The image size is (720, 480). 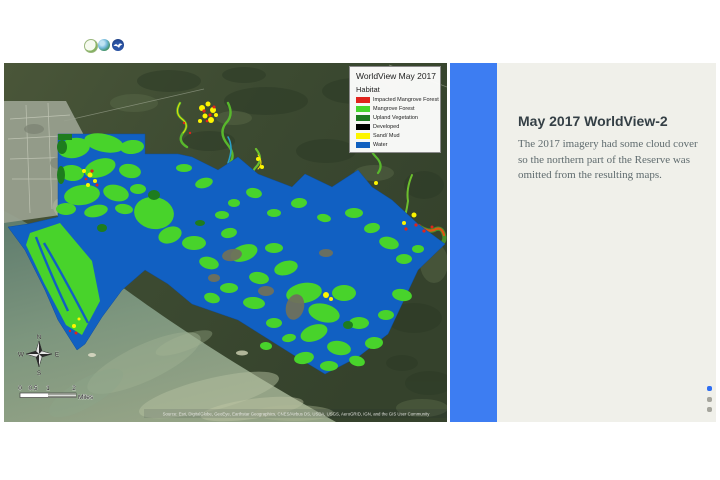 What do you see at coordinates (363, 127) in the screenshot?
I see `legend-swatch-developed` at bounding box center [363, 127].